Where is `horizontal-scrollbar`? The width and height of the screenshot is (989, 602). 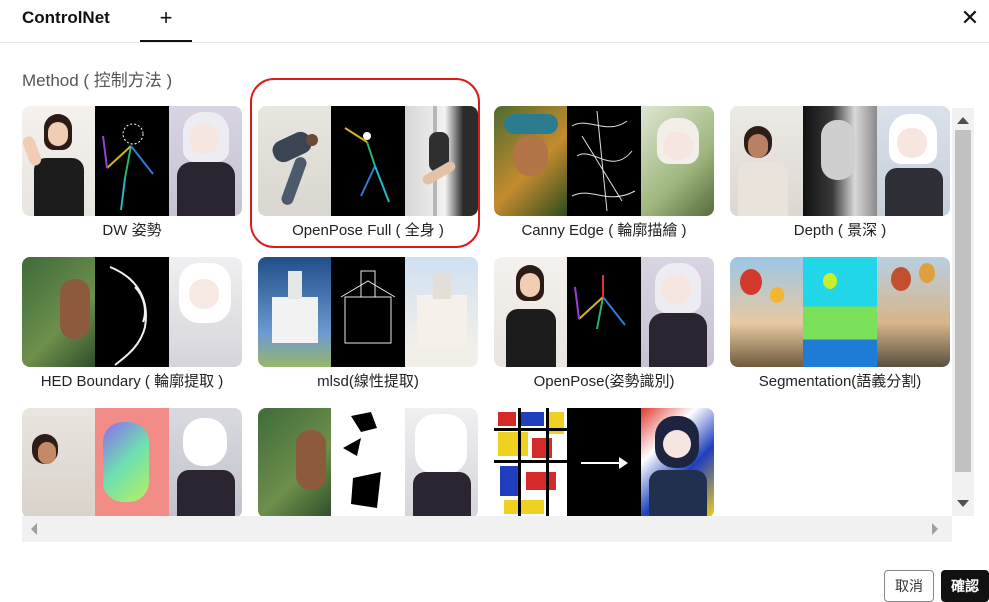
horizontal-scrollbar is located at coordinates (487, 529).